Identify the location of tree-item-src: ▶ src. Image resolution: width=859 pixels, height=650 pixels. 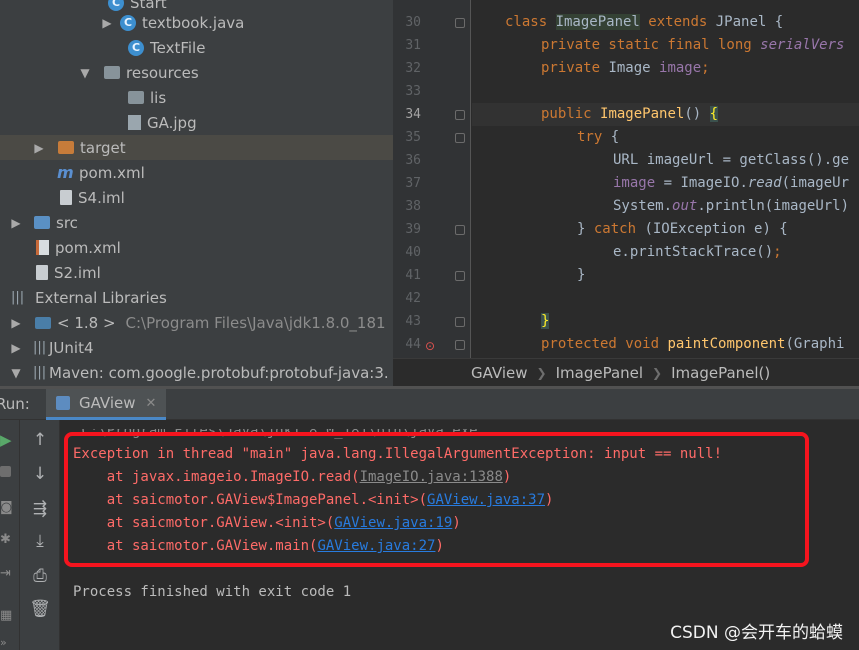
(196, 222).